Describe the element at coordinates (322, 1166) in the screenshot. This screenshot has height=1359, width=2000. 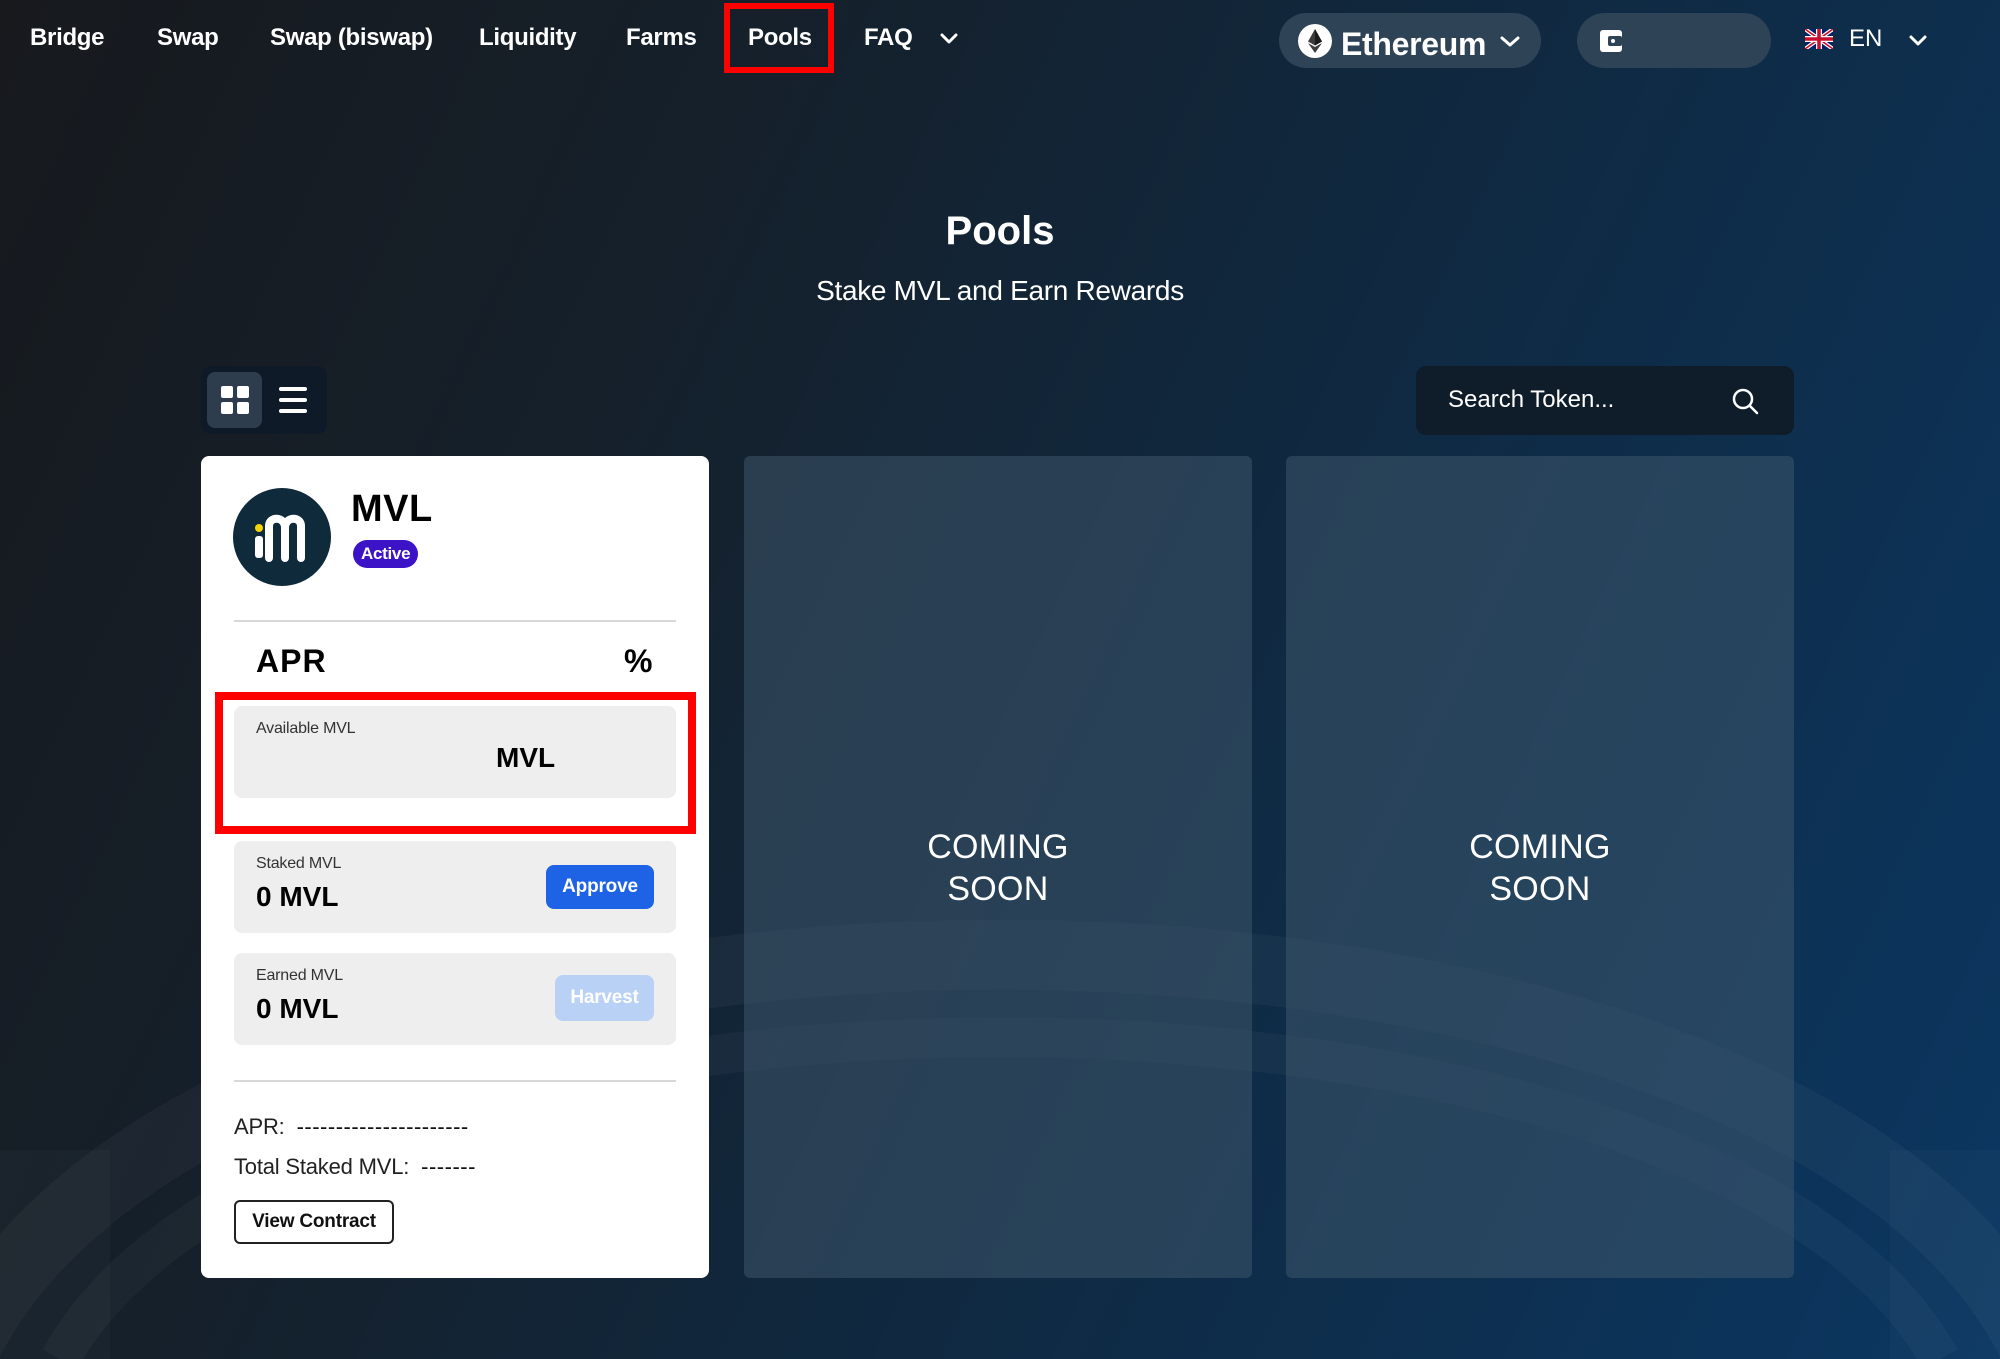
I see `total-staked-label: Total Staked MVL:` at that location.